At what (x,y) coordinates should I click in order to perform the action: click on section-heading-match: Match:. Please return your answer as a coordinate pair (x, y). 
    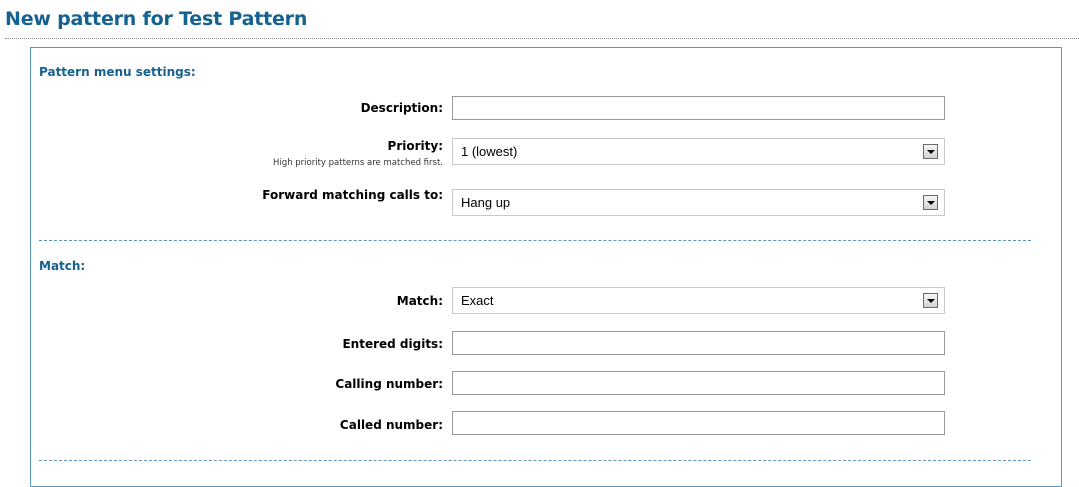
    Looking at the image, I should click on (62, 266).